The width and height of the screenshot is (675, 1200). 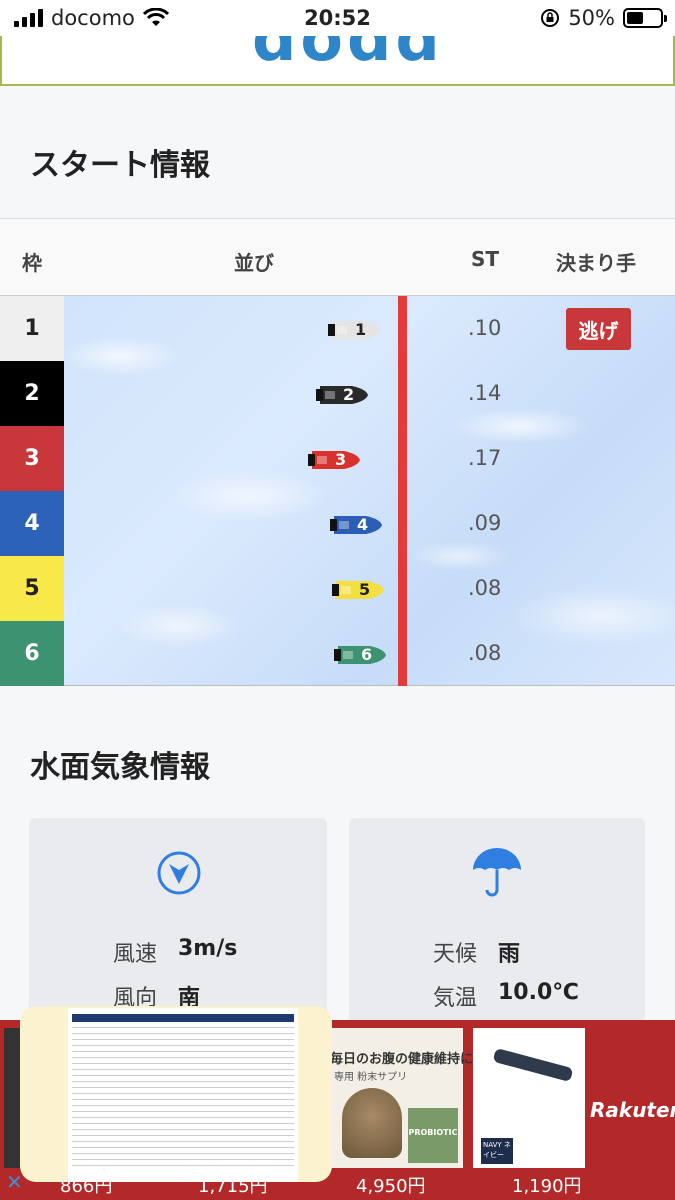 What do you see at coordinates (354, 330) in the screenshot?
I see `boat-icon: 1` at bounding box center [354, 330].